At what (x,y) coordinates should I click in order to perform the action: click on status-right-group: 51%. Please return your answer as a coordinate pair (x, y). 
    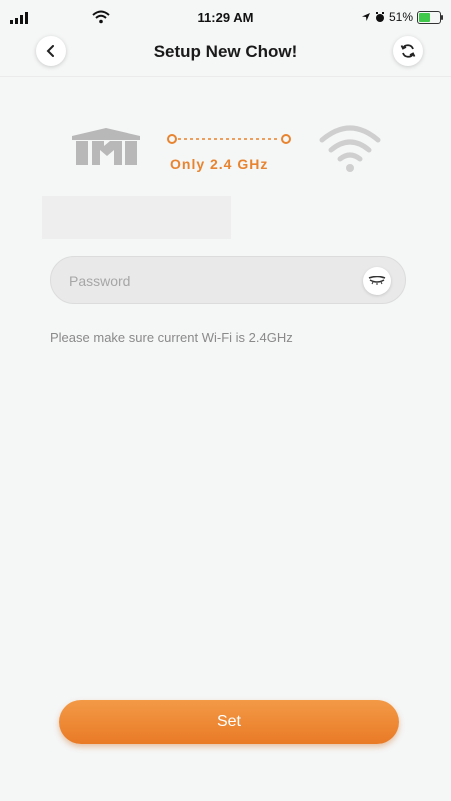
    Looking at the image, I should click on (402, 17).